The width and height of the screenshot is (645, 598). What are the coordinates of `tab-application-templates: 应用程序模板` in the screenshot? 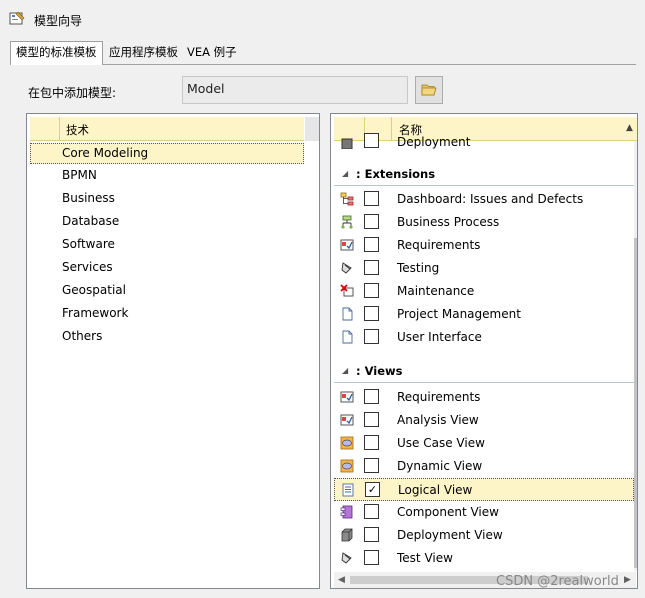 It's located at (143, 52).